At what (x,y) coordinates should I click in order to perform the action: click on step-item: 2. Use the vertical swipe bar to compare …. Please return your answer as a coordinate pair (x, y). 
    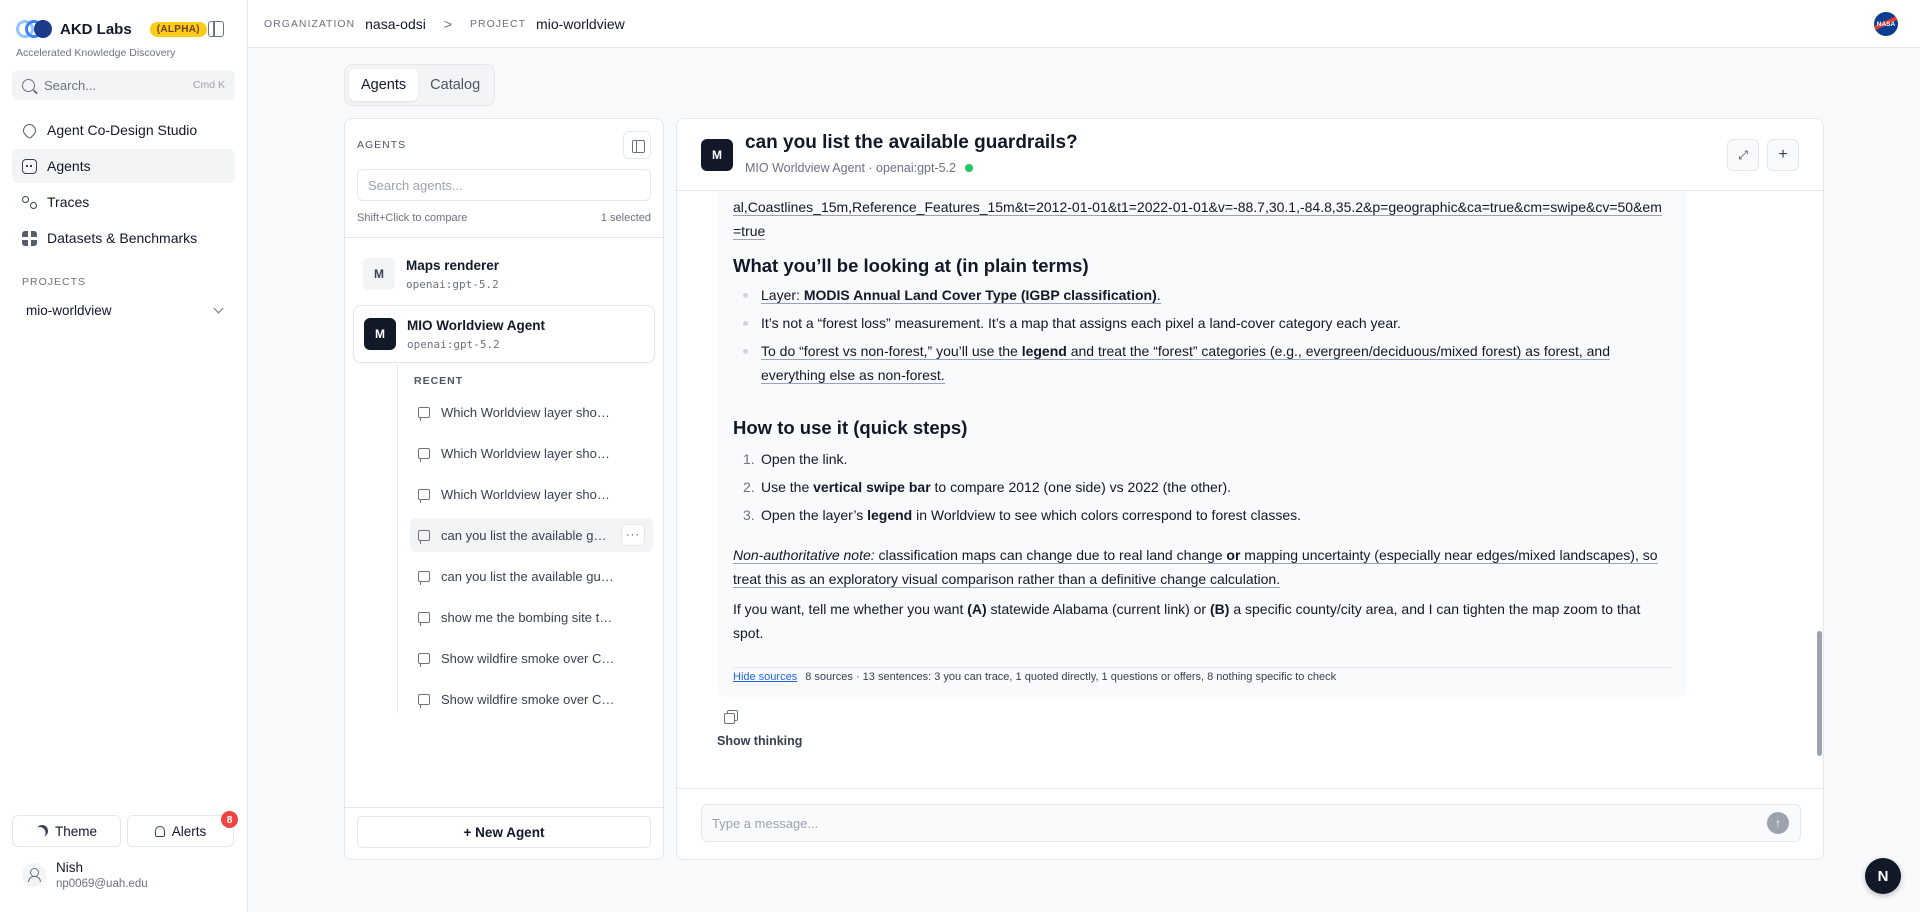
    Looking at the image, I should click on (1202, 487).